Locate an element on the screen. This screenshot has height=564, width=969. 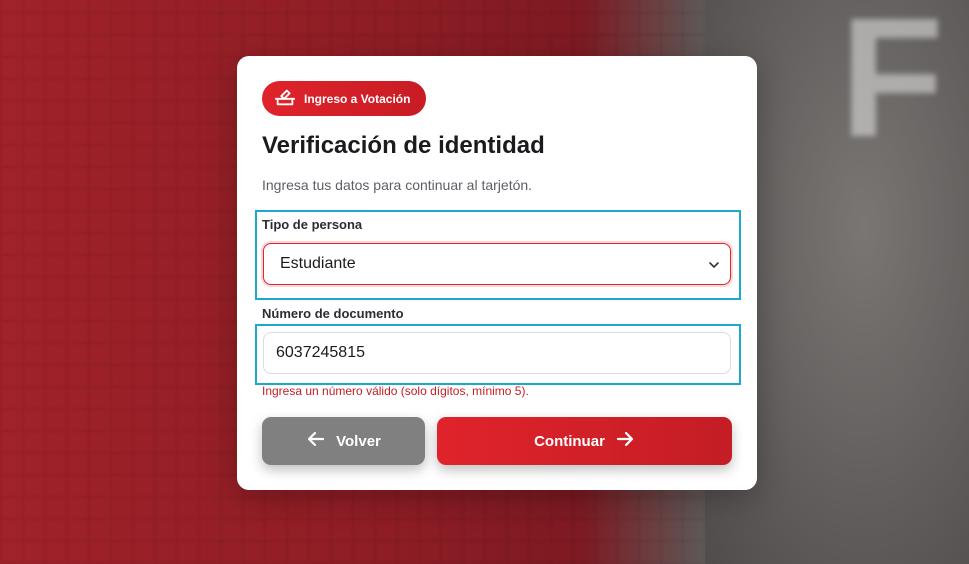
arrow-left-icon is located at coordinates (316, 441).